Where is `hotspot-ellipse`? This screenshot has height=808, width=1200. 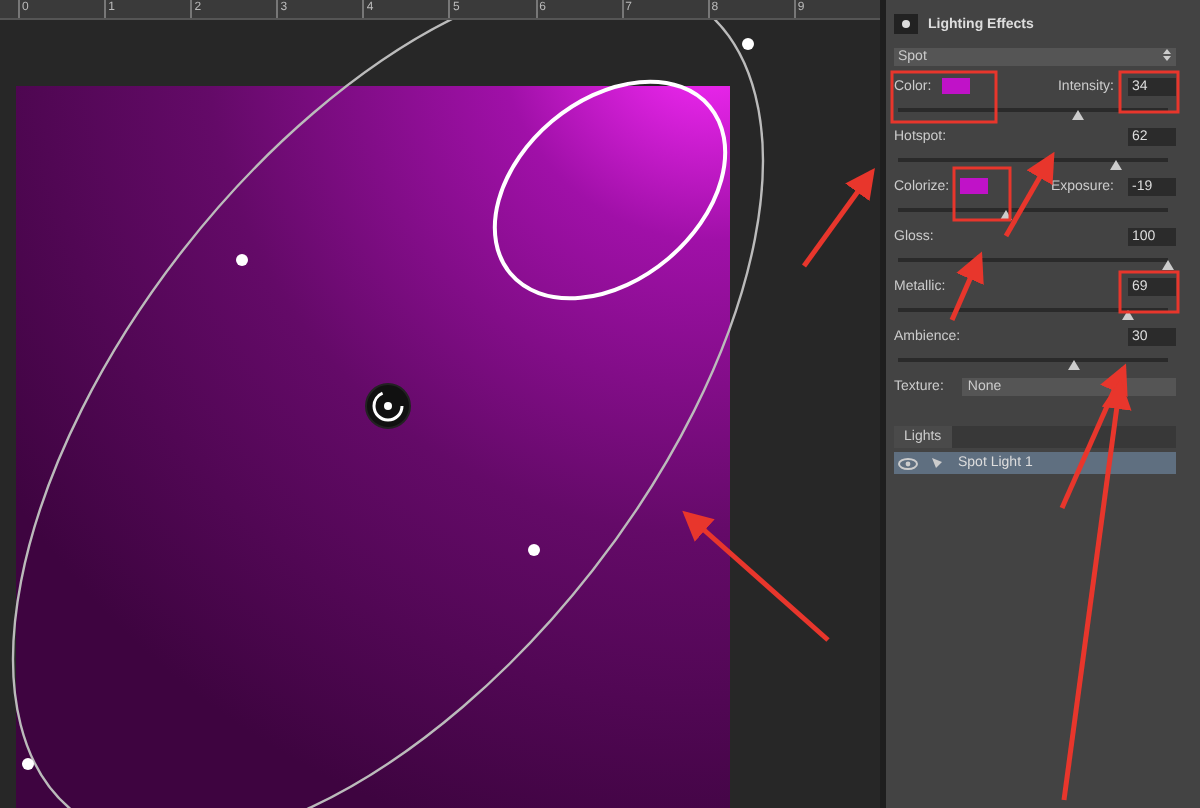
hotspot-ellipse is located at coordinates (610, 190).